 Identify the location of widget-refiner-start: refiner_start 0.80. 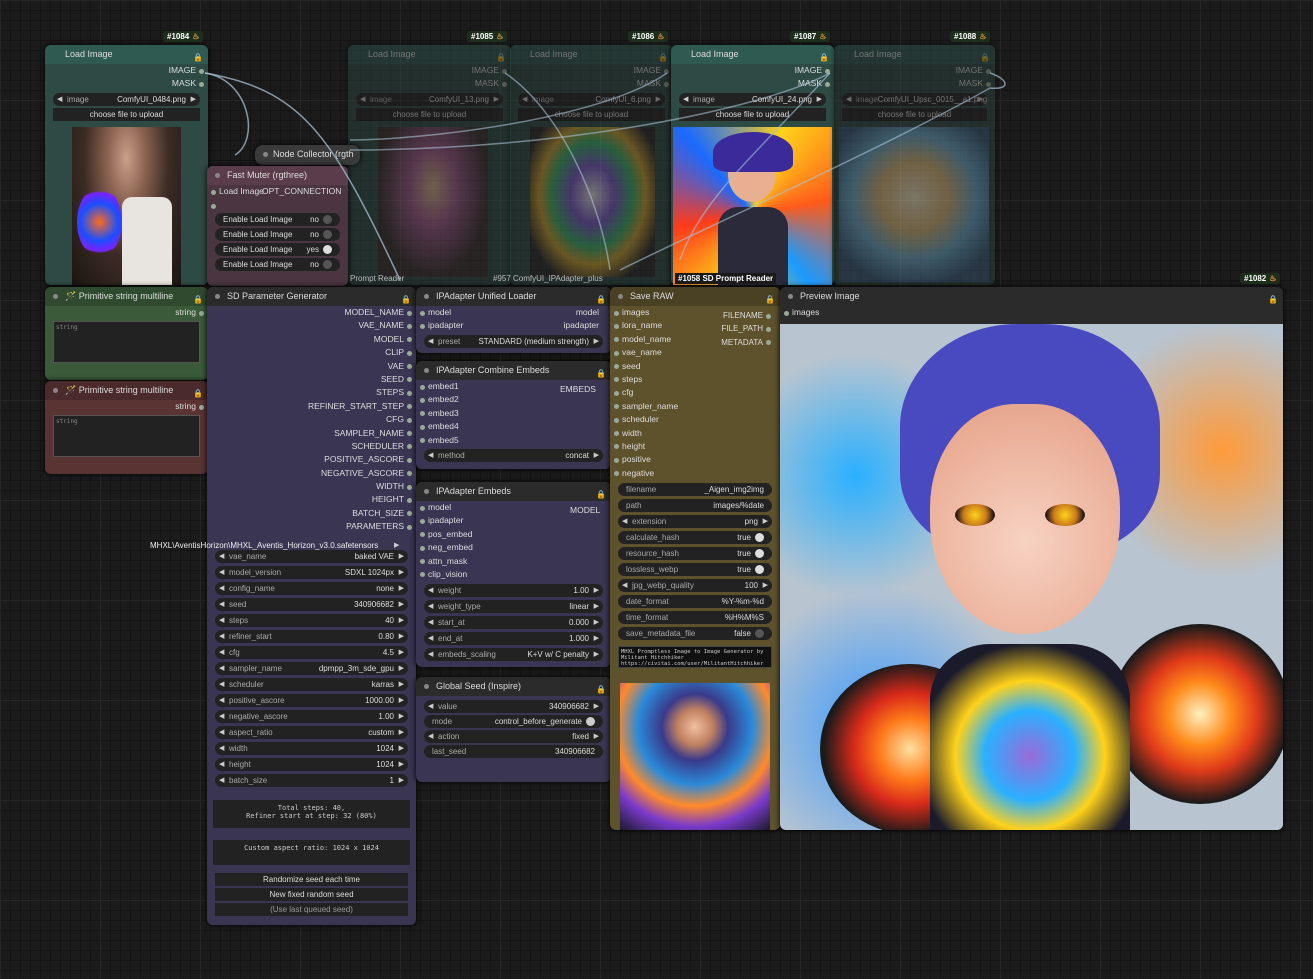
(311, 636).